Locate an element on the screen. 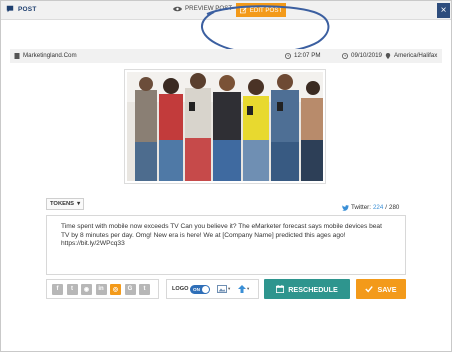 Image resolution: width=452 pixels, height=352 pixels. timezone-cell: America/Halifax is located at coordinates (411, 55).